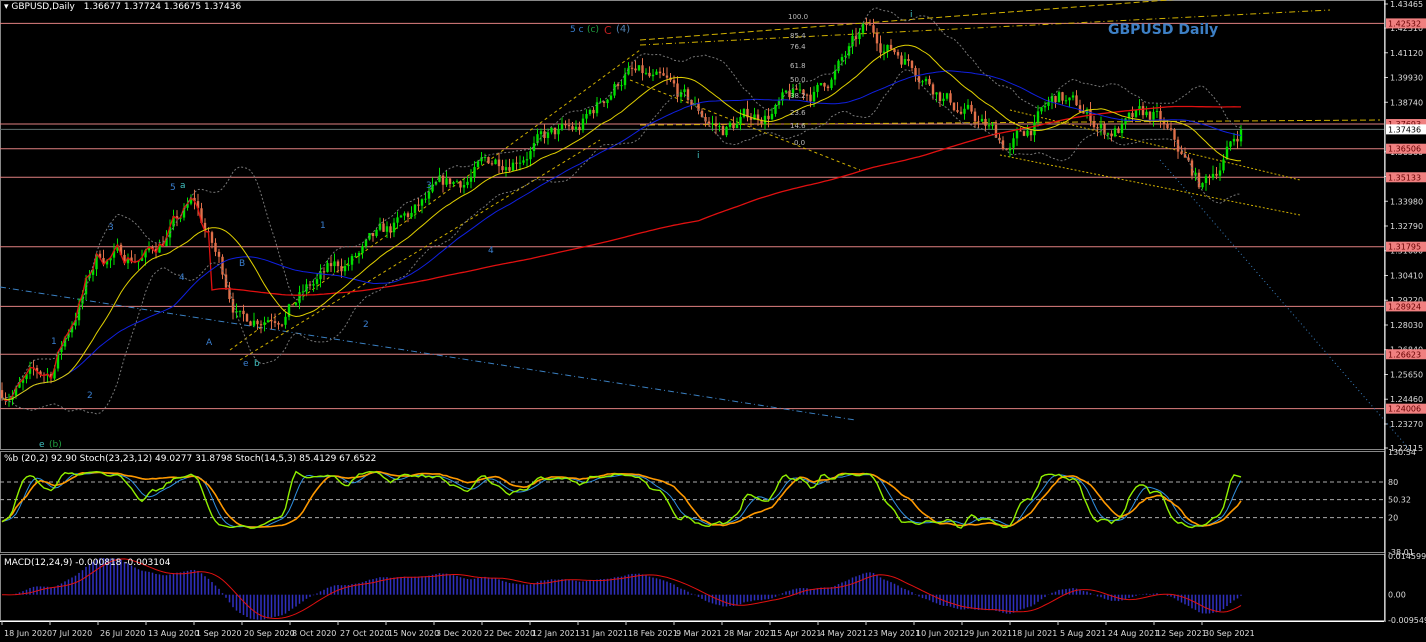 This screenshot has width=1426, height=642. What do you see at coordinates (911, 15) in the screenshot?
I see `wave-label: i` at bounding box center [911, 15].